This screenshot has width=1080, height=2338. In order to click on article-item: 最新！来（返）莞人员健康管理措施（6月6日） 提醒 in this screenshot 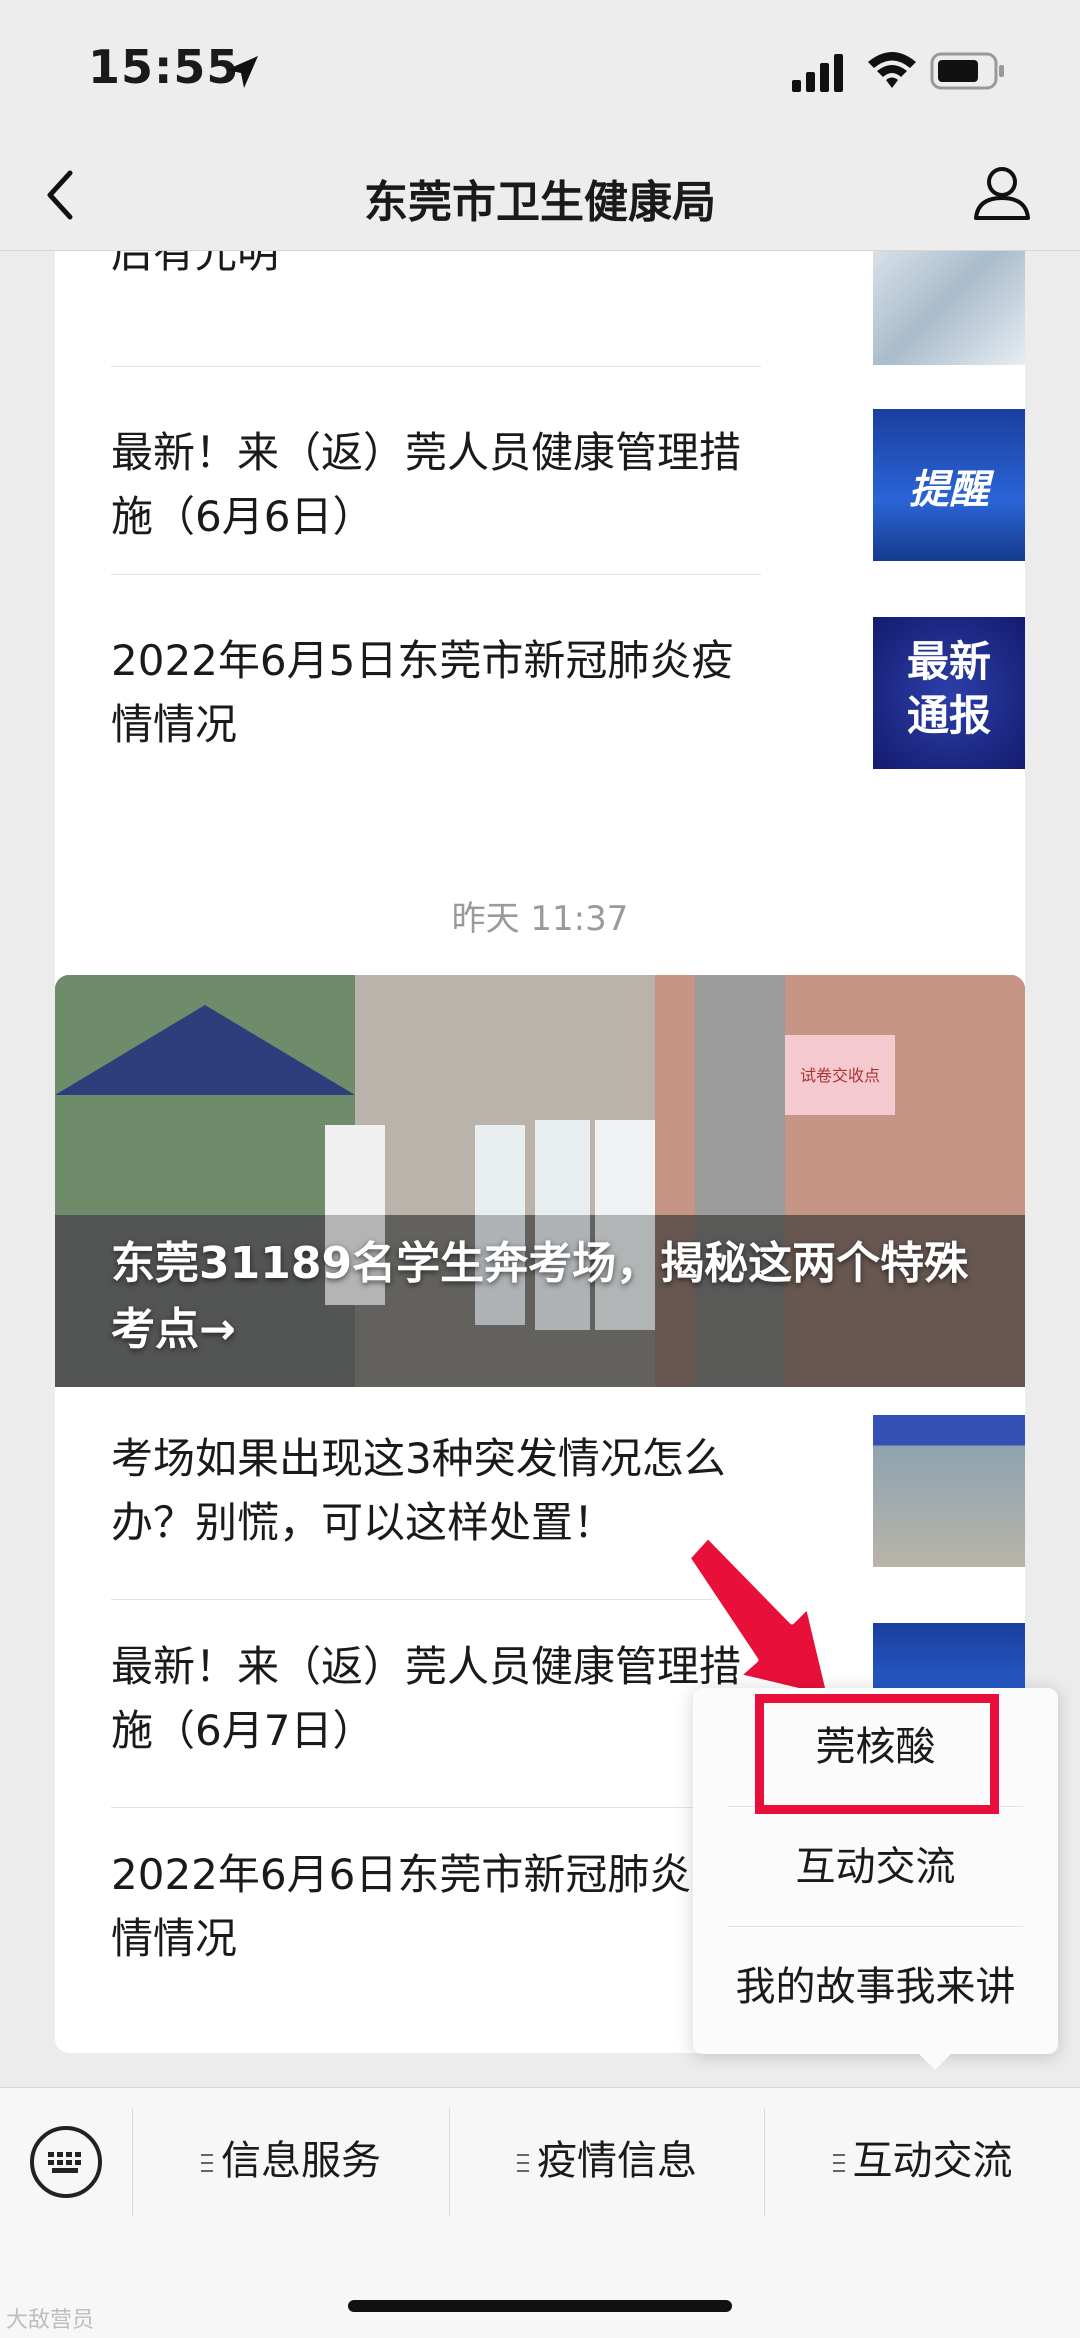, I will do `click(568, 485)`.